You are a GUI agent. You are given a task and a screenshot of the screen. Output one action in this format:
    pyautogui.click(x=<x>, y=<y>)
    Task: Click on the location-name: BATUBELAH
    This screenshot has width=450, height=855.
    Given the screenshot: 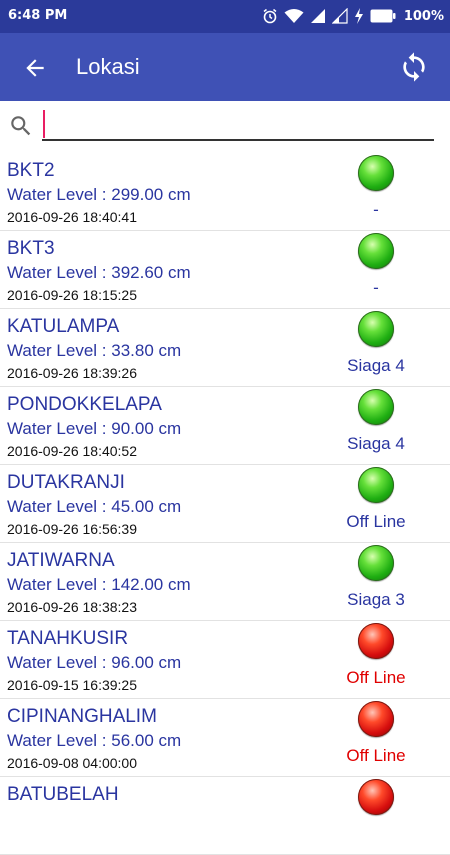 What is the action you would take?
    pyautogui.click(x=63, y=794)
    